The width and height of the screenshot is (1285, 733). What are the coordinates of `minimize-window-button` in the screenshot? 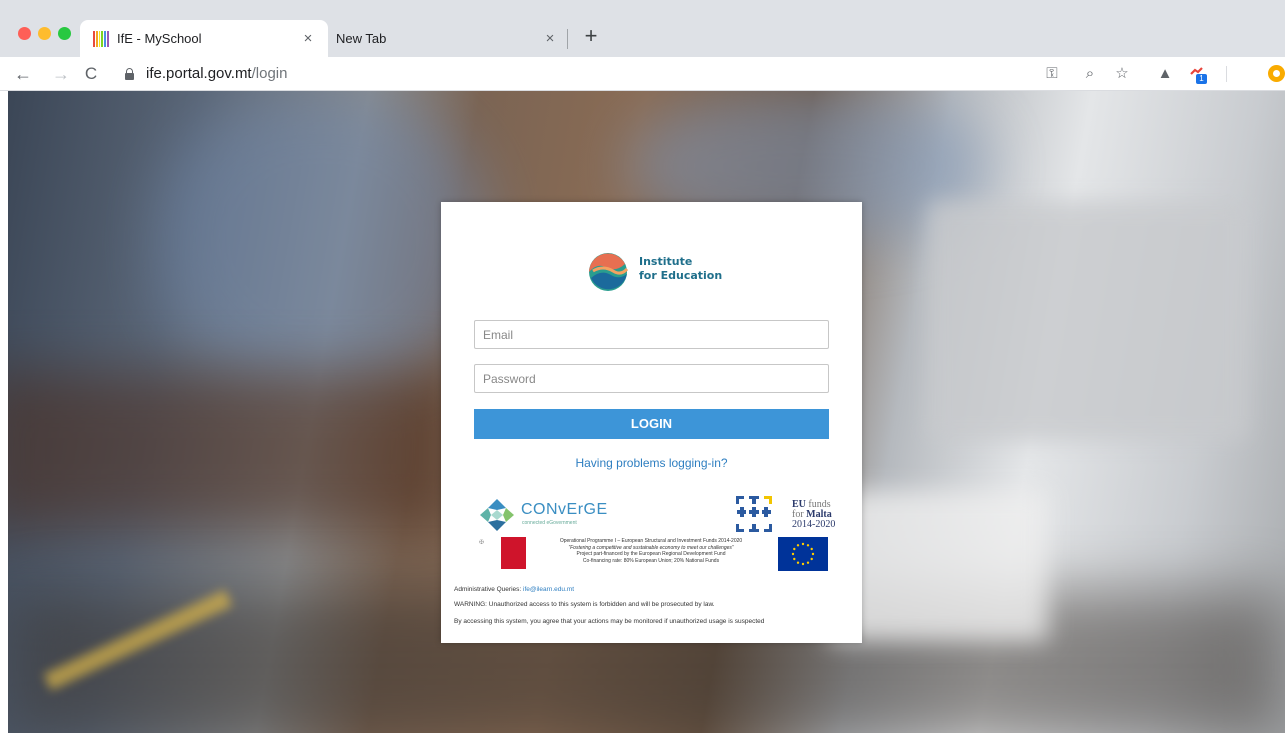 It's located at (44, 33).